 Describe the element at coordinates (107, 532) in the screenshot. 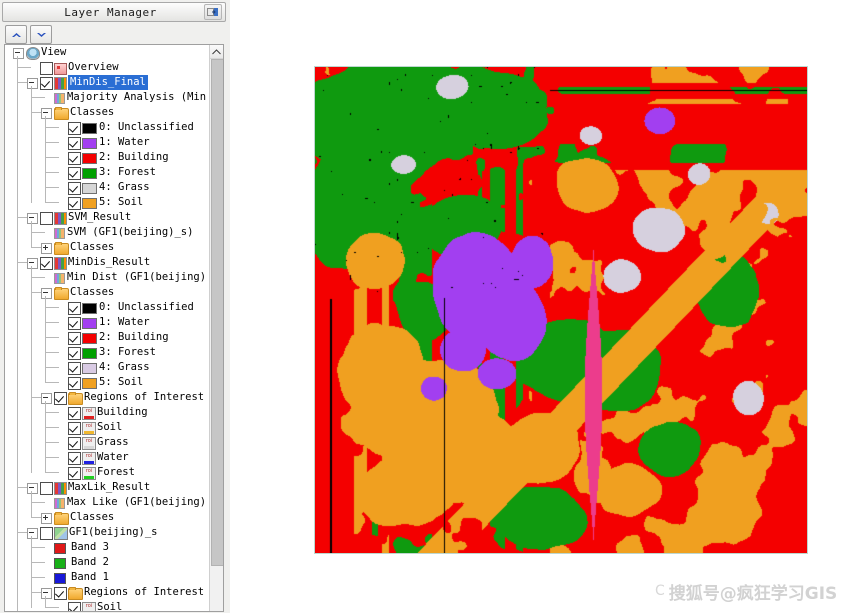

I see `tree-item-gf1_file: GF1(beijing)_s` at that location.